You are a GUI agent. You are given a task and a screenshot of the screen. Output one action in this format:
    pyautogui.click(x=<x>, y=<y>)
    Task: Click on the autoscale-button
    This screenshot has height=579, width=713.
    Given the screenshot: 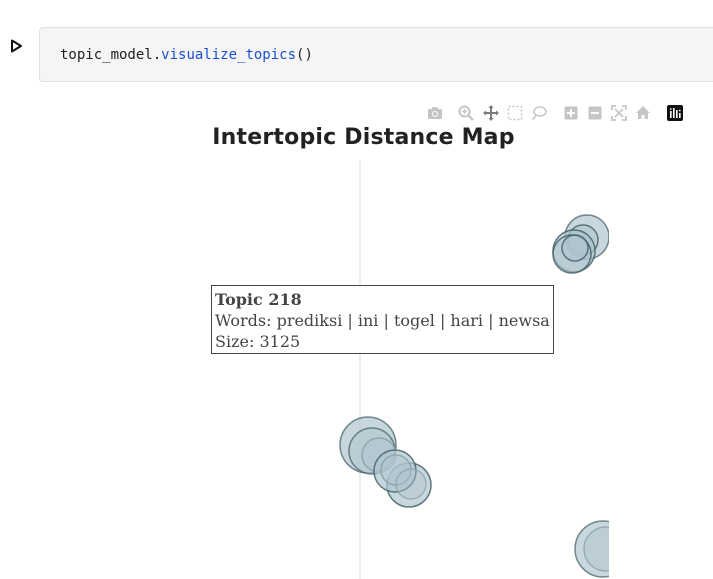 What is the action you would take?
    pyautogui.click(x=619, y=113)
    